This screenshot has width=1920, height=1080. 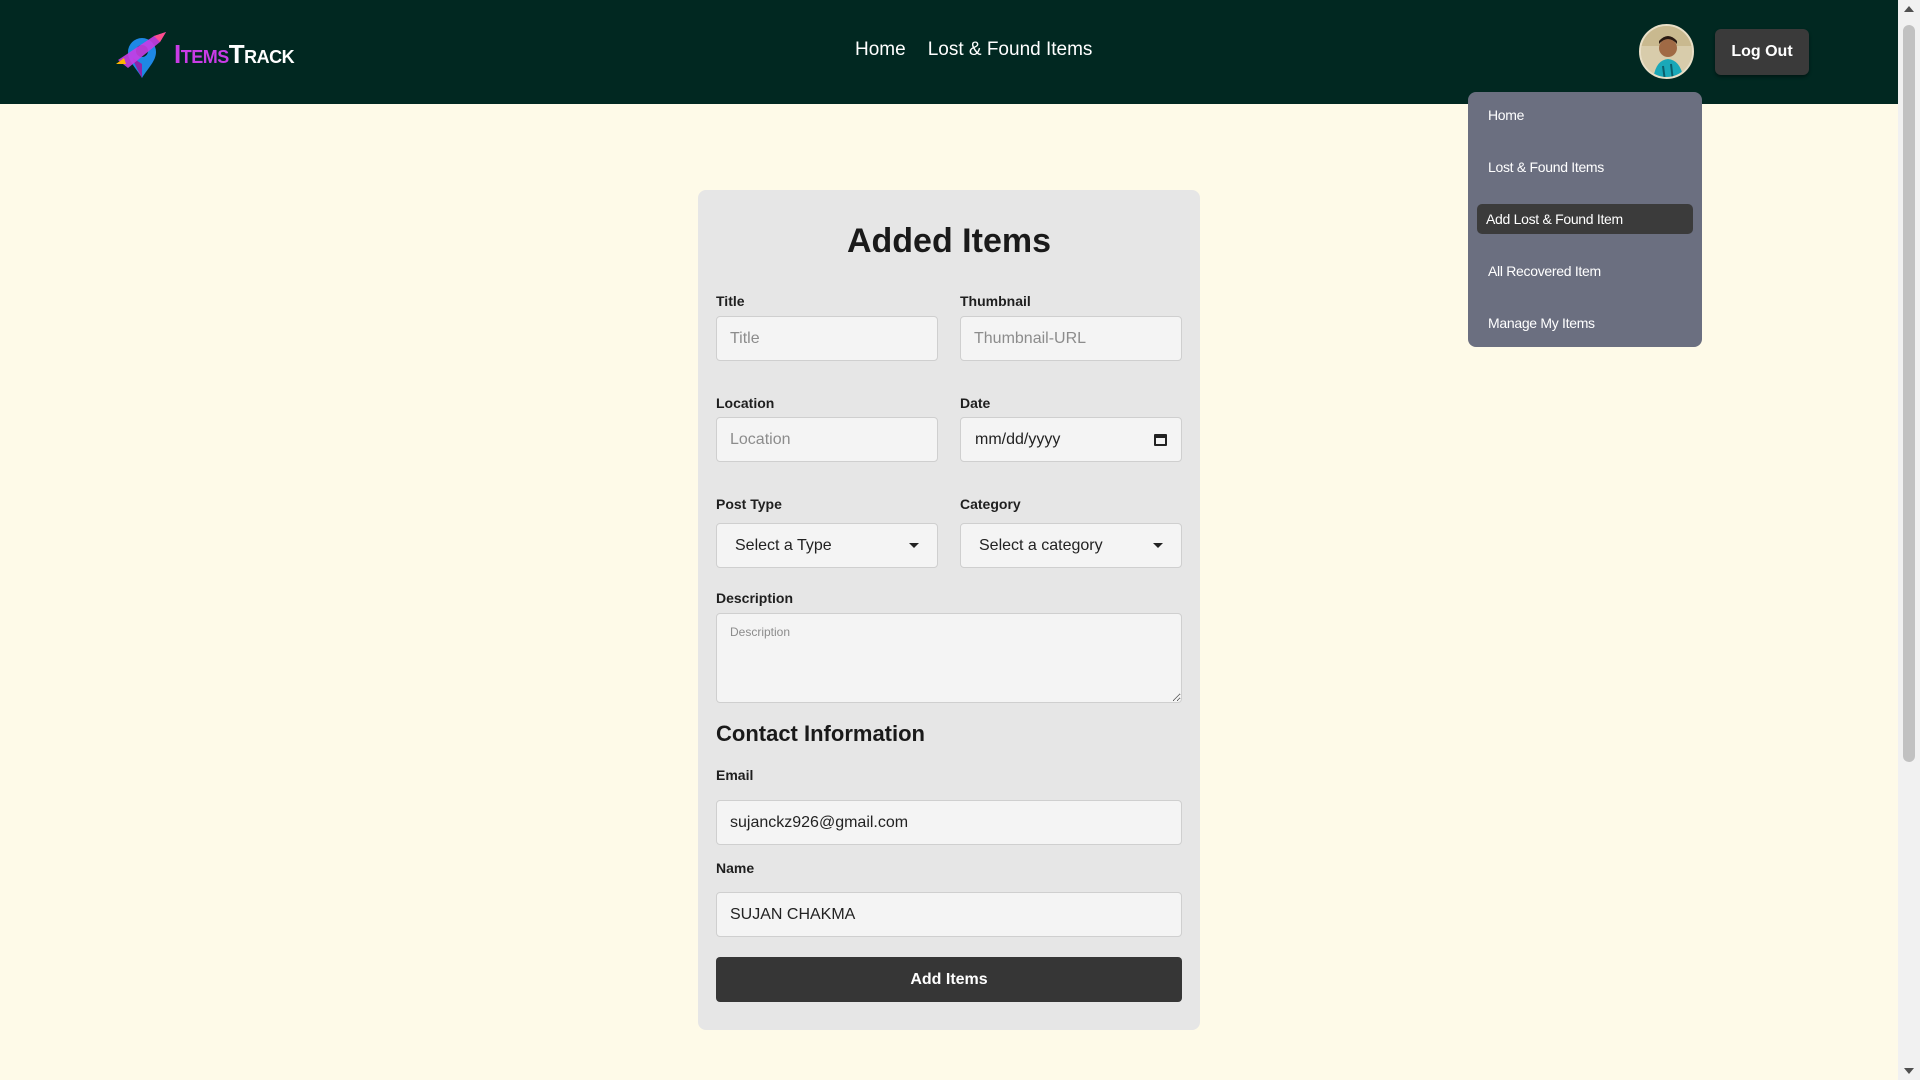 What do you see at coordinates (949, 914) in the screenshot?
I see `name-input` at bounding box center [949, 914].